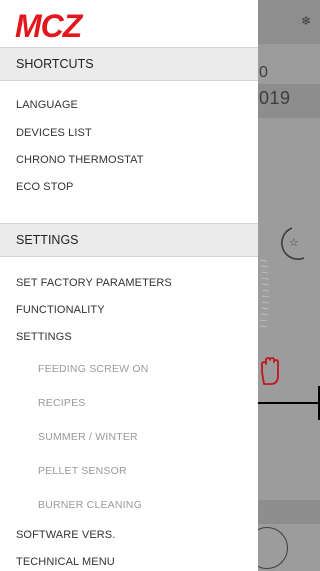 Image resolution: width=320 pixels, height=571 pixels. What do you see at coordinates (44, 187) in the screenshot?
I see `menu-item-eco-stop: ECO STOP` at bounding box center [44, 187].